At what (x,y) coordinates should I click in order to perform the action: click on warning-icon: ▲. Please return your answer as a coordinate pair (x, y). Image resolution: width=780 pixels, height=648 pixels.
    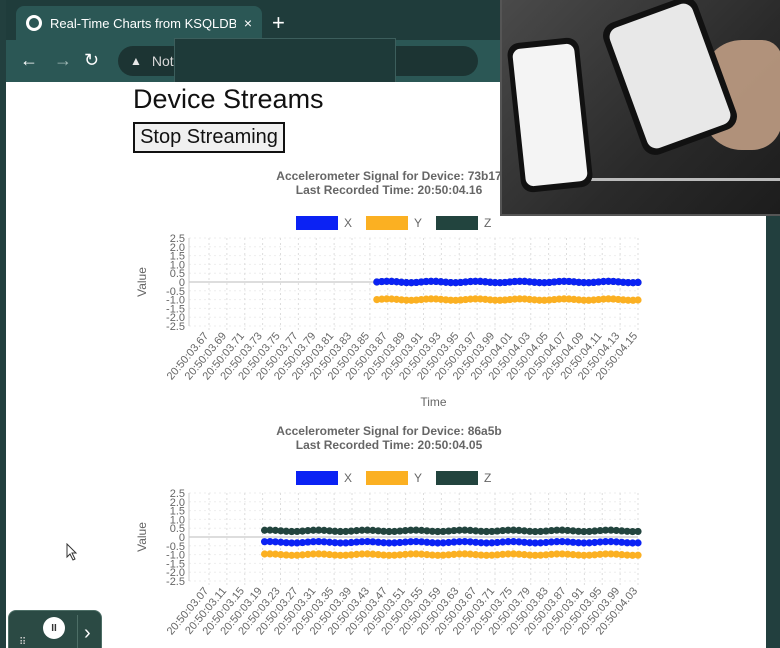
    Looking at the image, I should click on (136, 61).